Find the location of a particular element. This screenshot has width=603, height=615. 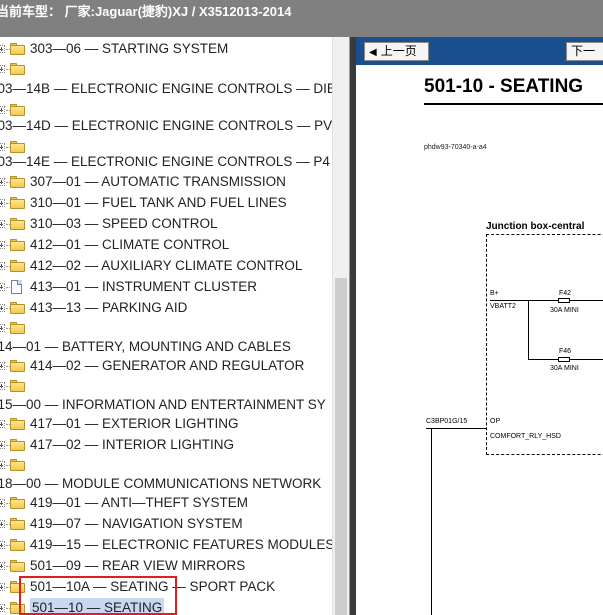

tree-item: 303—06 — STARTING SYSTEM is located at coordinates (166, 49).